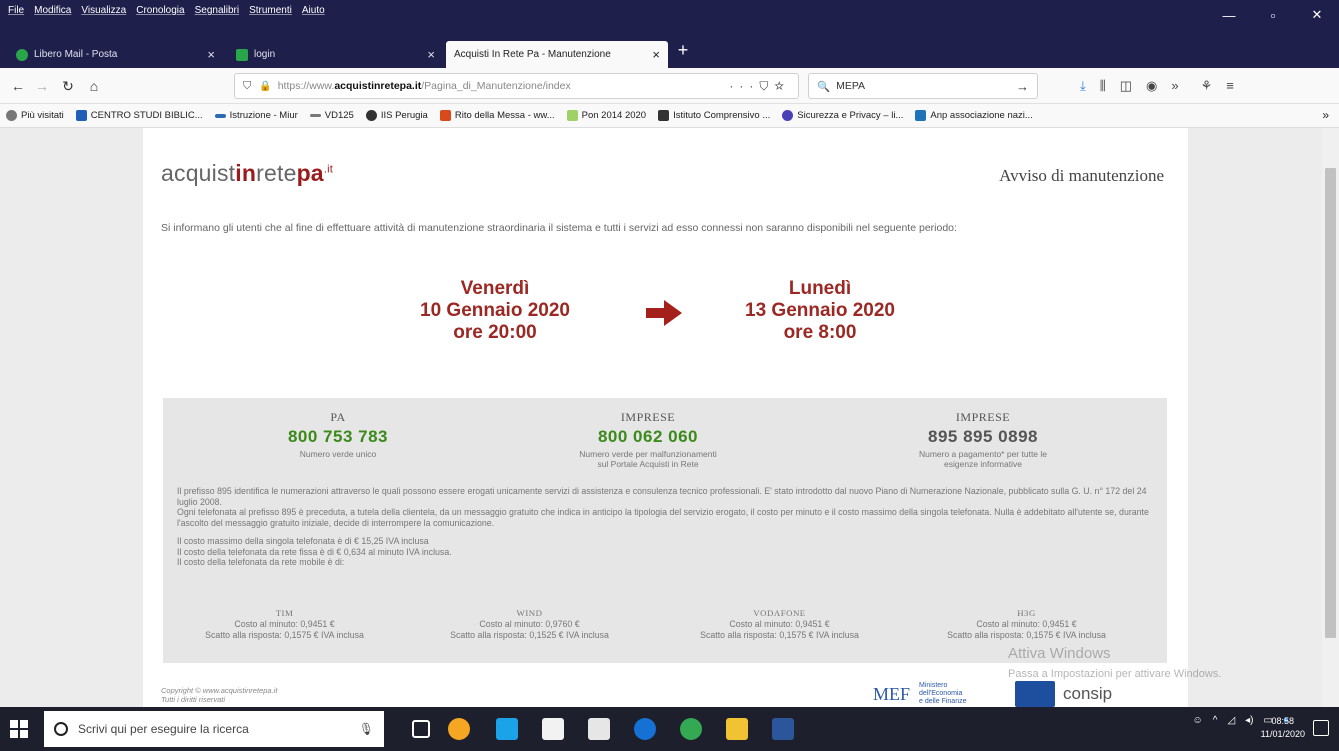 The image size is (1339, 751). Describe the element at coordinates (1325, 115) in the screenshot. I see `bookmarks-overflow-icon: »` at that location.